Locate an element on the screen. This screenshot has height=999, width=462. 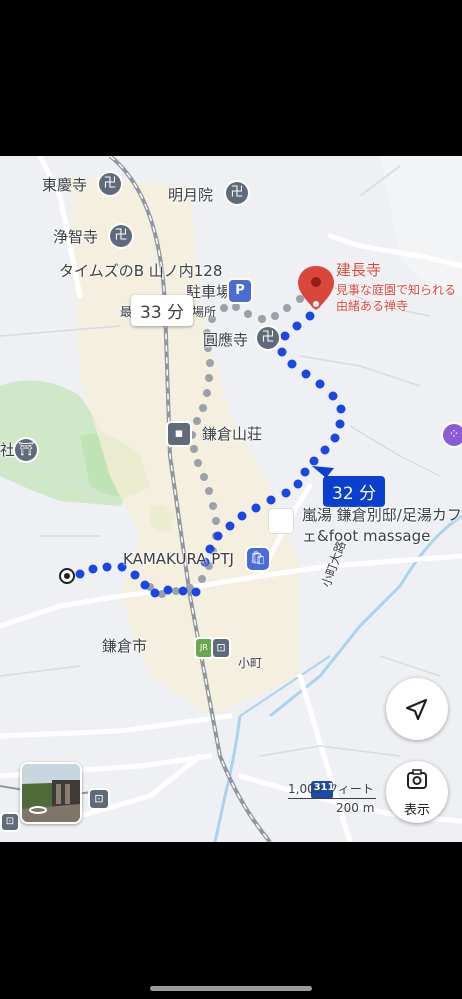
navigation-button is located at coordinates (417, 709).